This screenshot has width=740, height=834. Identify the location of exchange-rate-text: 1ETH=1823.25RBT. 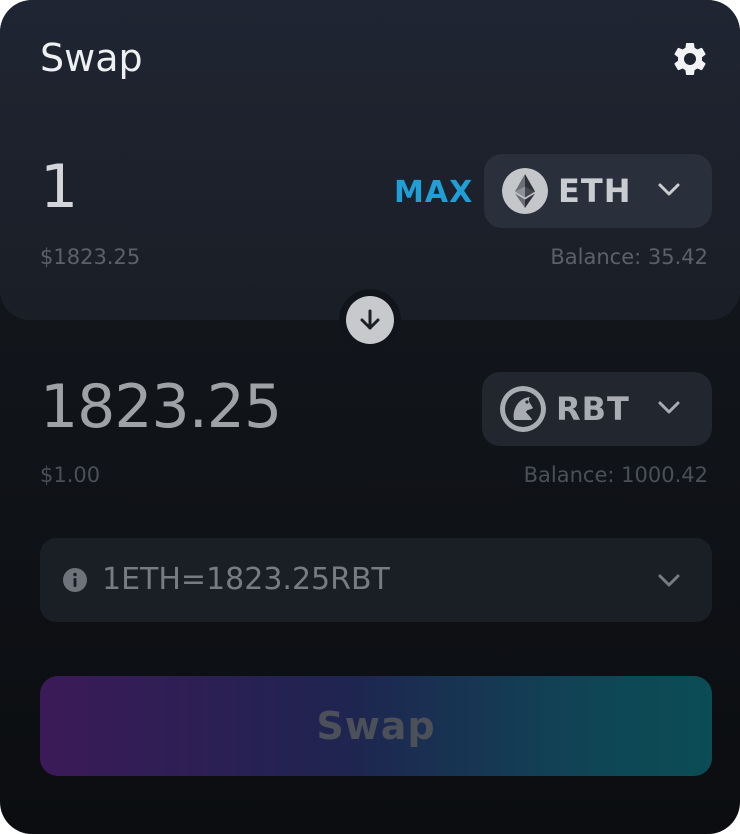
(246, 579).